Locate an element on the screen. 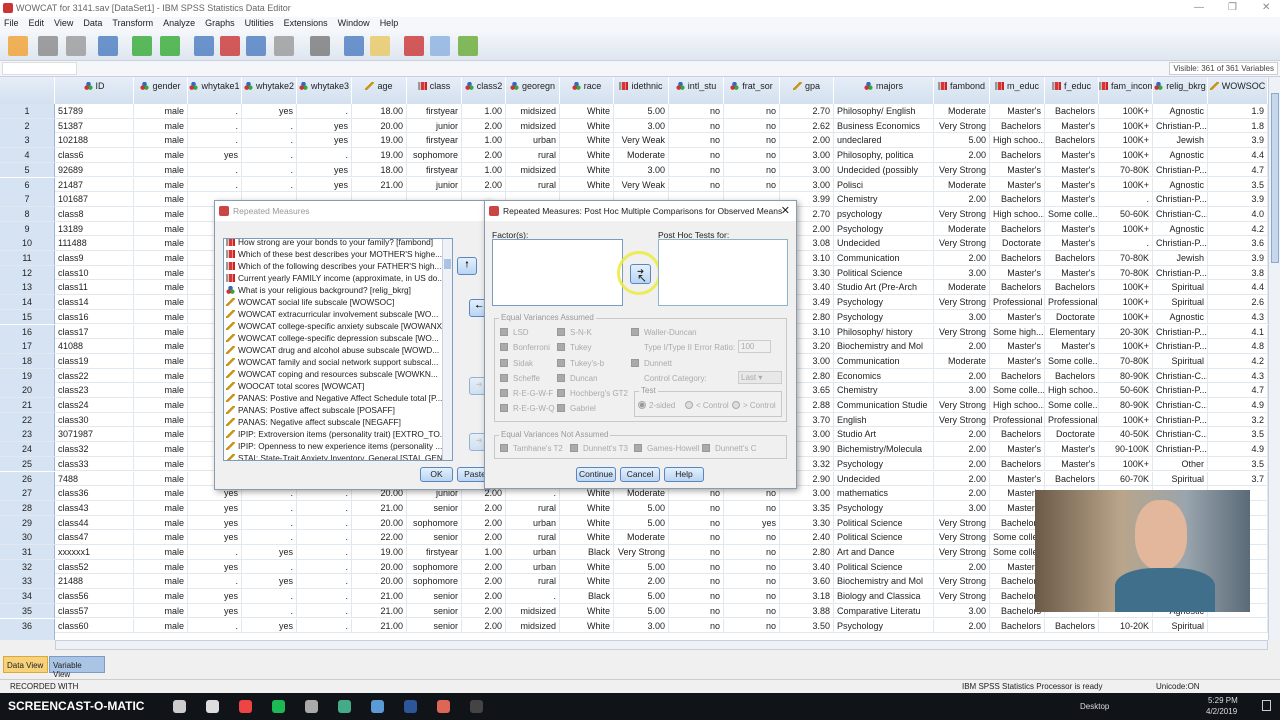  column-header-id: ID is located at coordinates (94, 90).